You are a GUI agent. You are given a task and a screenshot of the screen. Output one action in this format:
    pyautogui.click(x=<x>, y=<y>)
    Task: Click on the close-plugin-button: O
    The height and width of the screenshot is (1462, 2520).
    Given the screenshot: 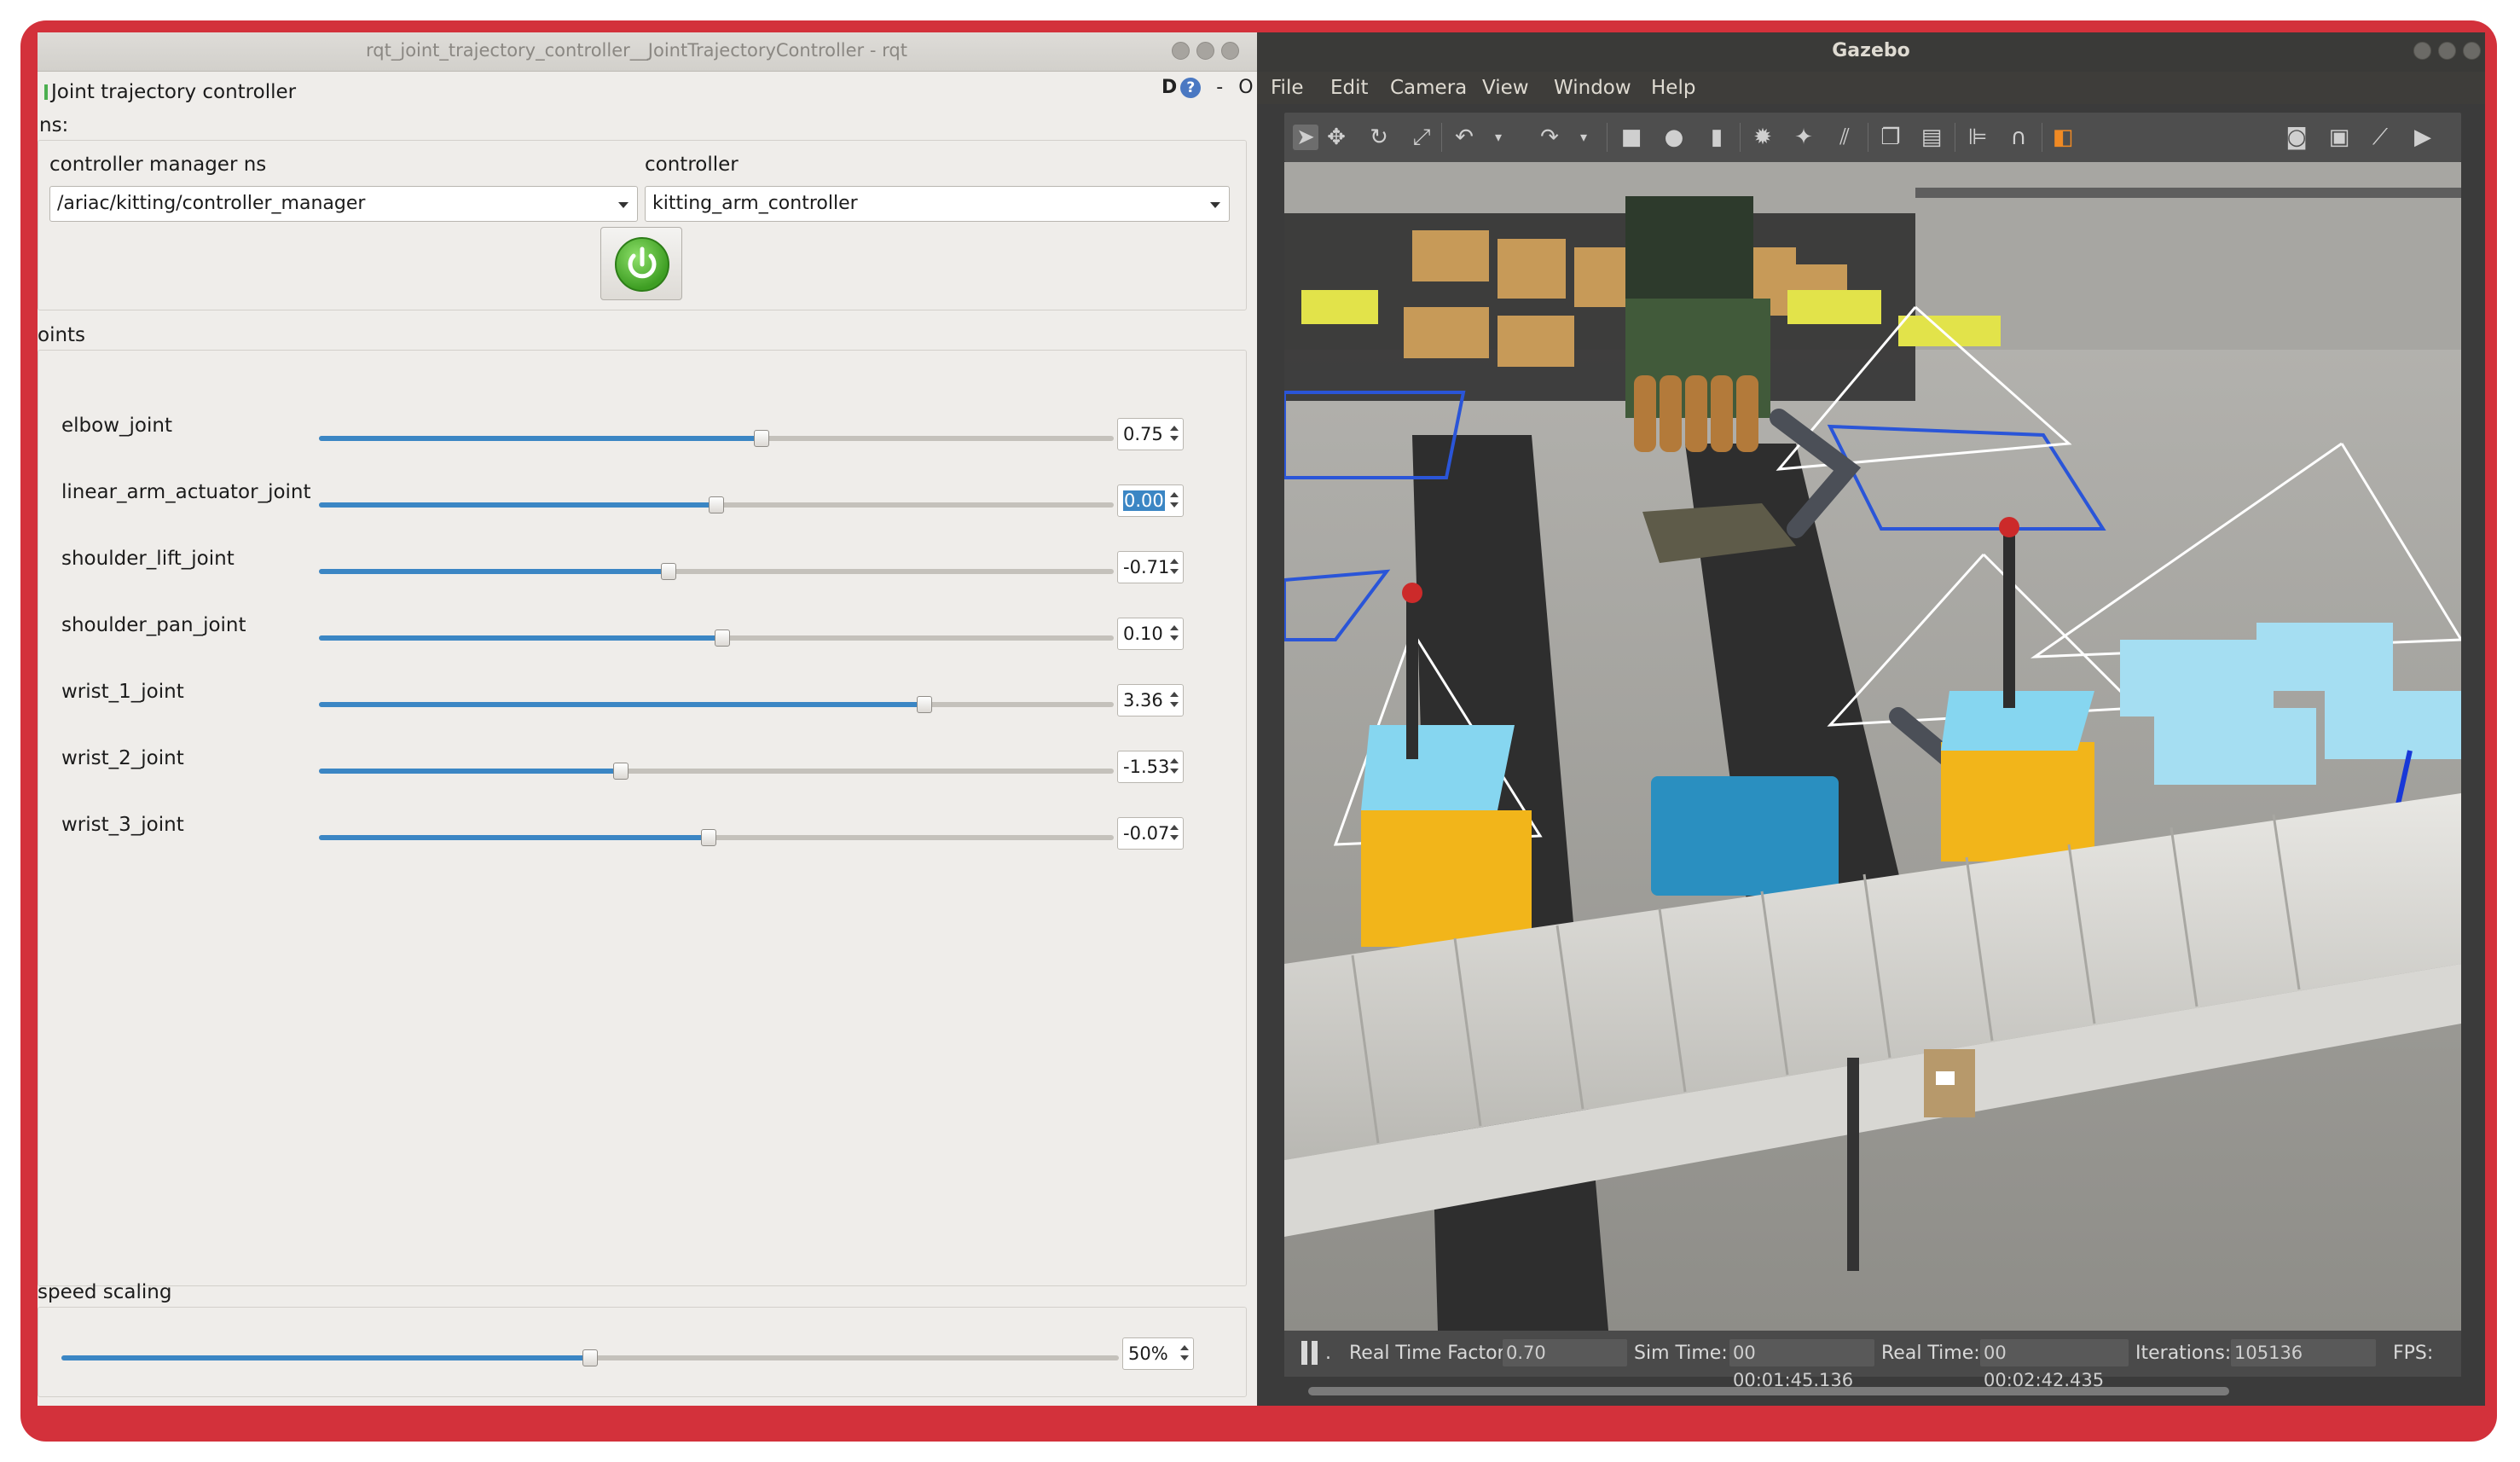 What is the action you would take?
    pyautogui.click(x=1245, y=87)
    